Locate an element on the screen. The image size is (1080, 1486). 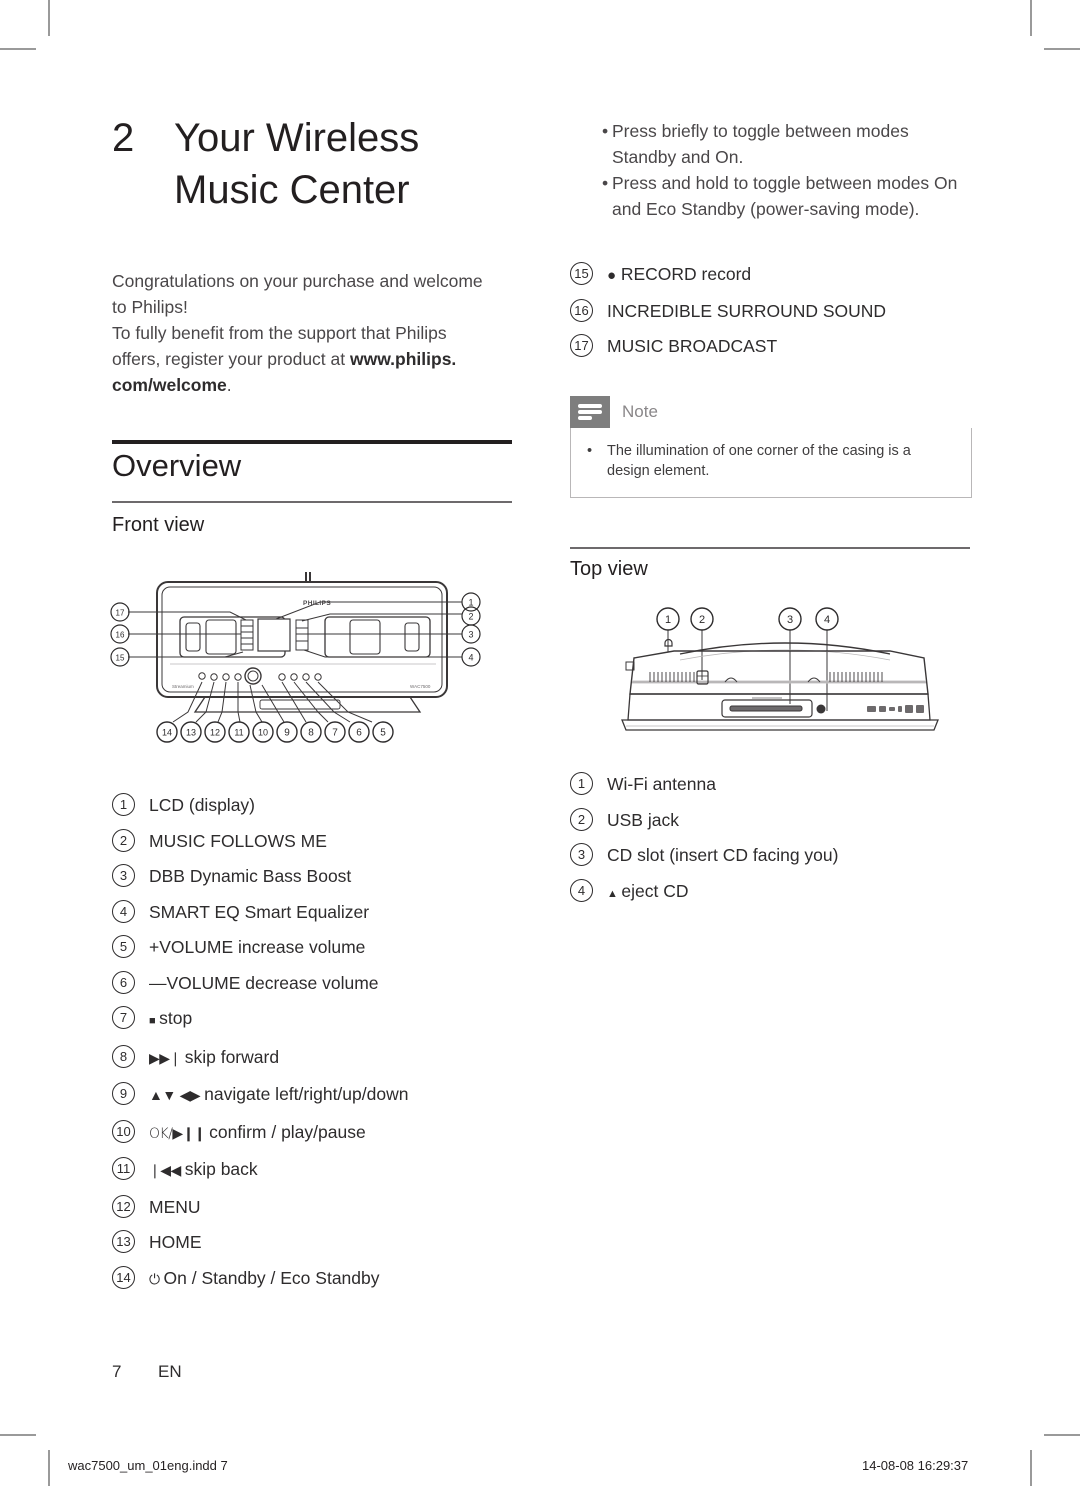
item-number-badge: 4 is located at coordinates (123, 911).